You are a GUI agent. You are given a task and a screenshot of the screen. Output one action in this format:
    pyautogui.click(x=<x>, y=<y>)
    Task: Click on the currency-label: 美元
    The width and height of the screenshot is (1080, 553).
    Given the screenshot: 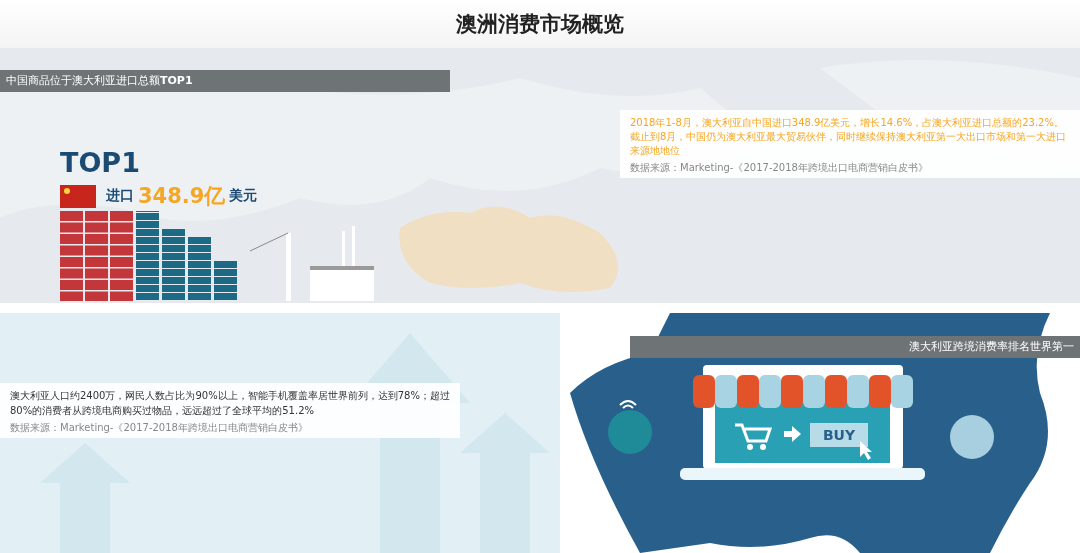 What is the action you would take?
    pyautogui.click(x=243, y=196)
    